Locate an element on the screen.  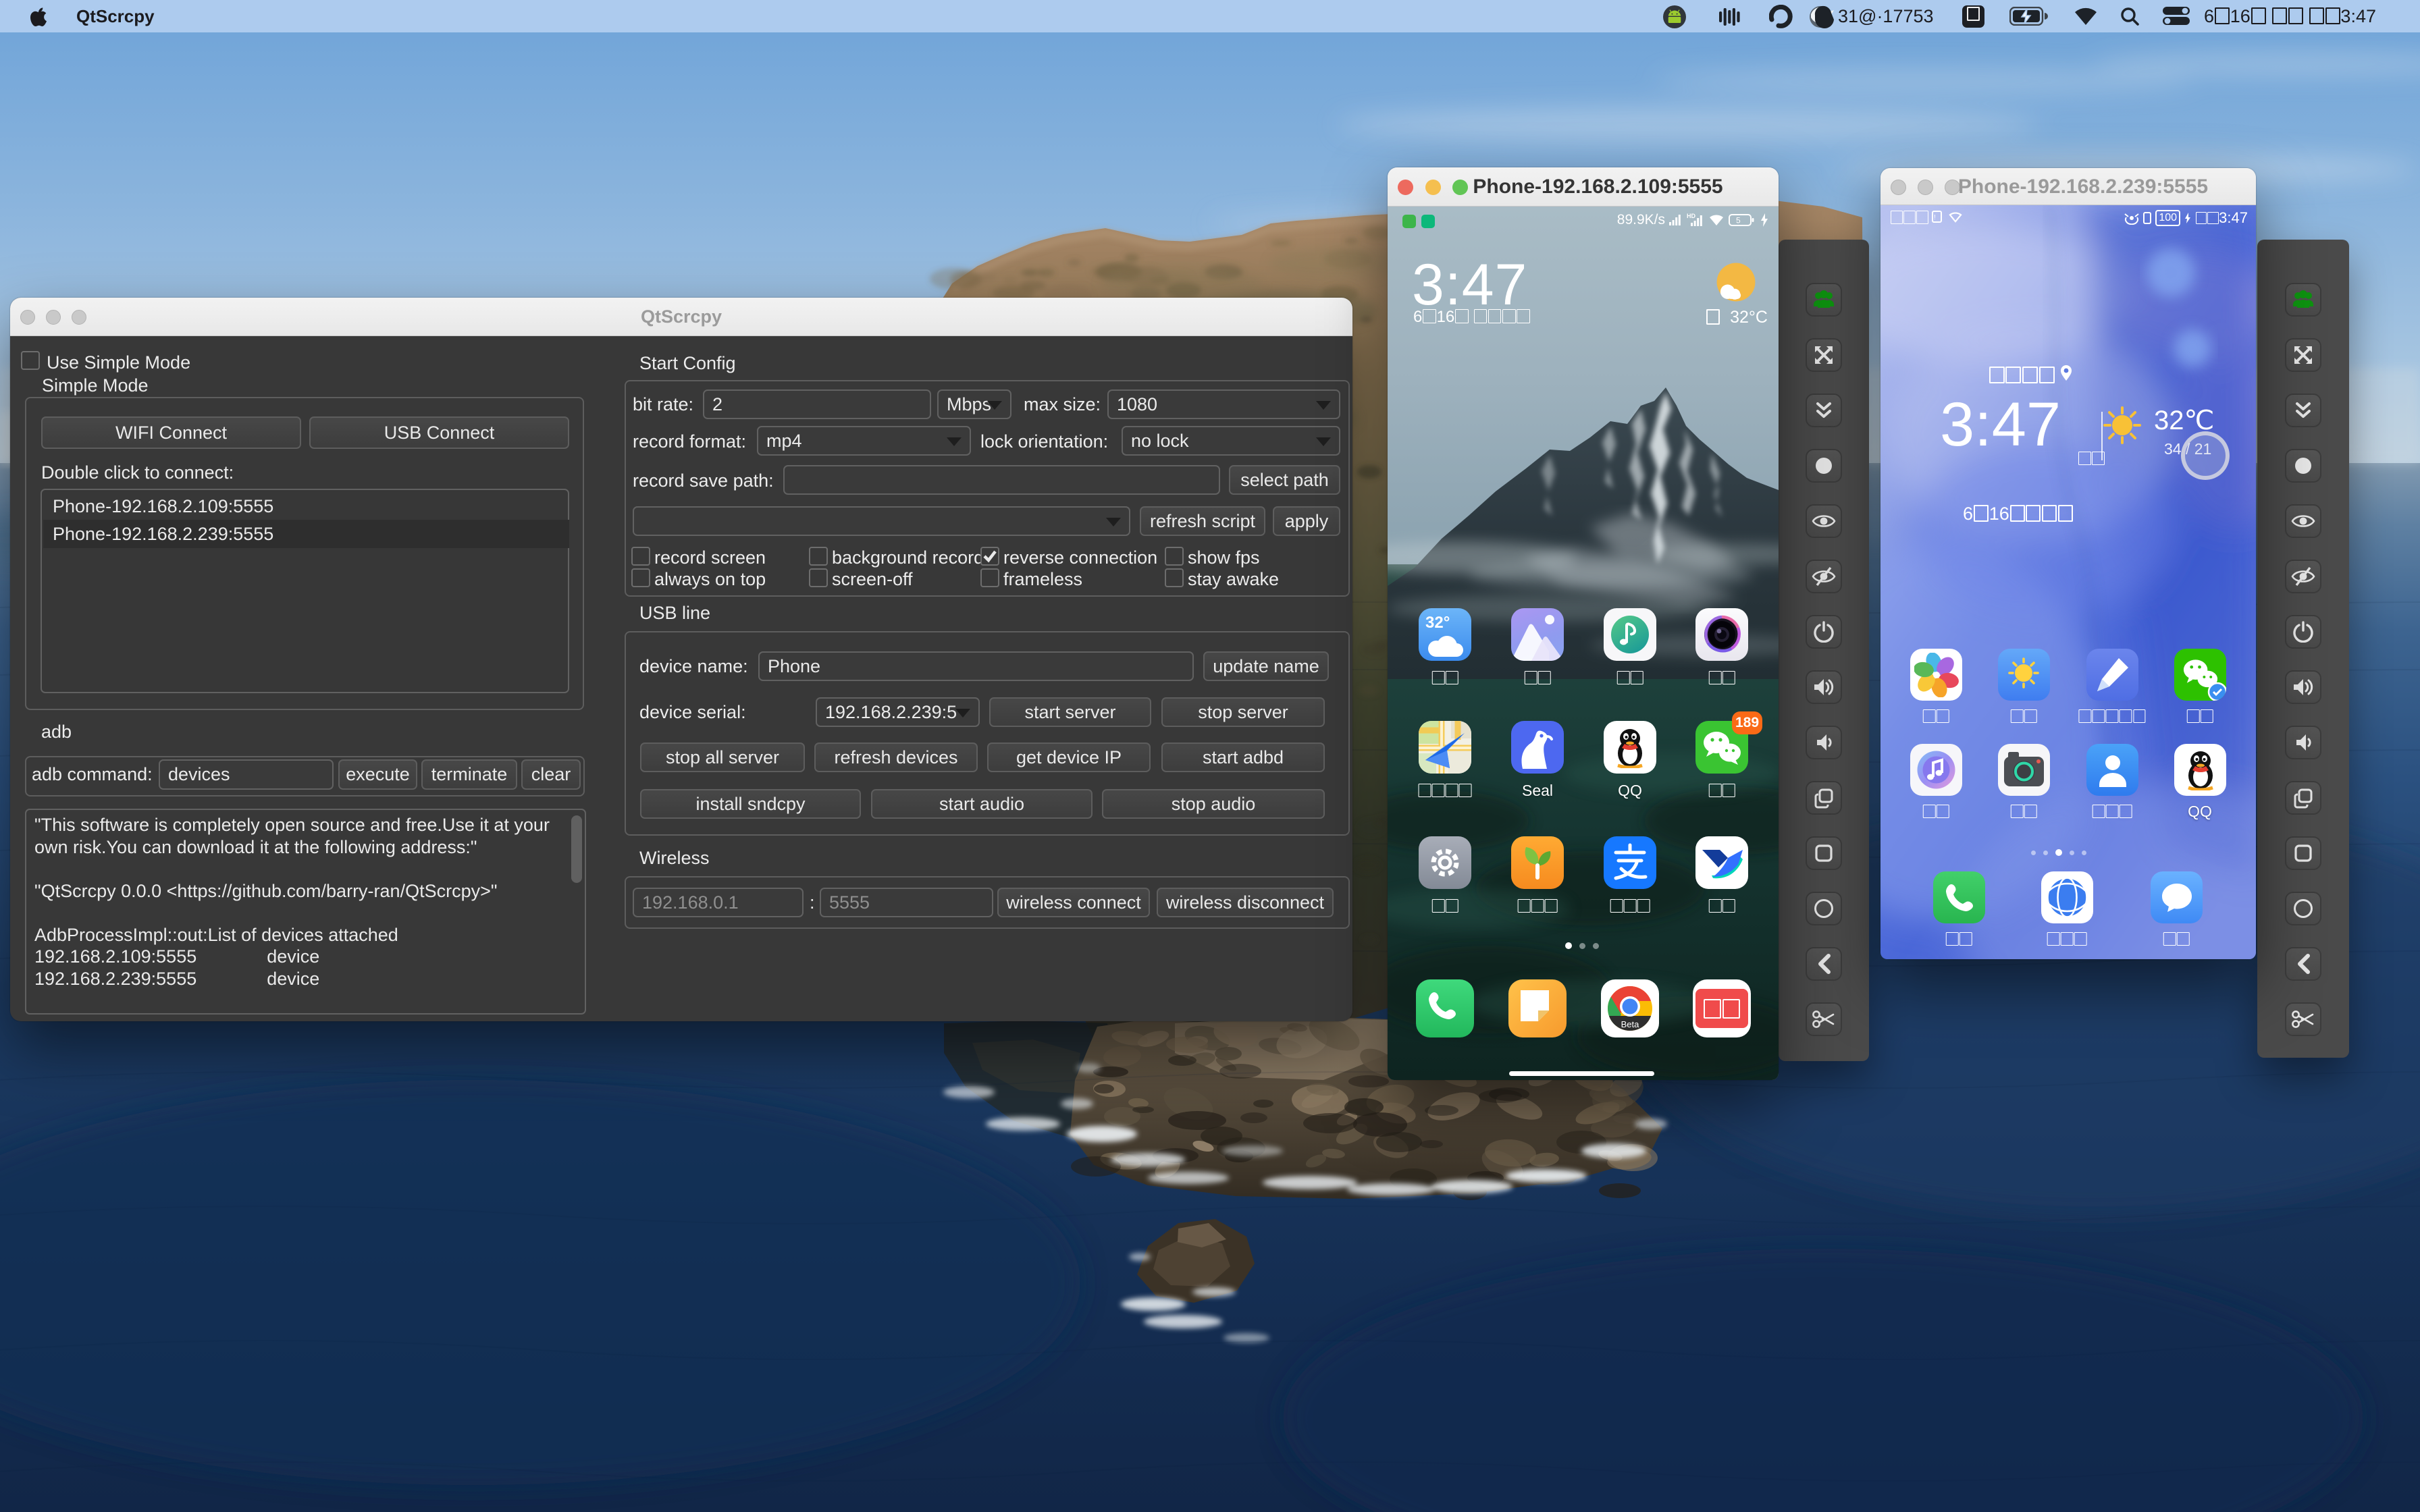
svg-text: Beta is located at coordinates (1630, 1024).